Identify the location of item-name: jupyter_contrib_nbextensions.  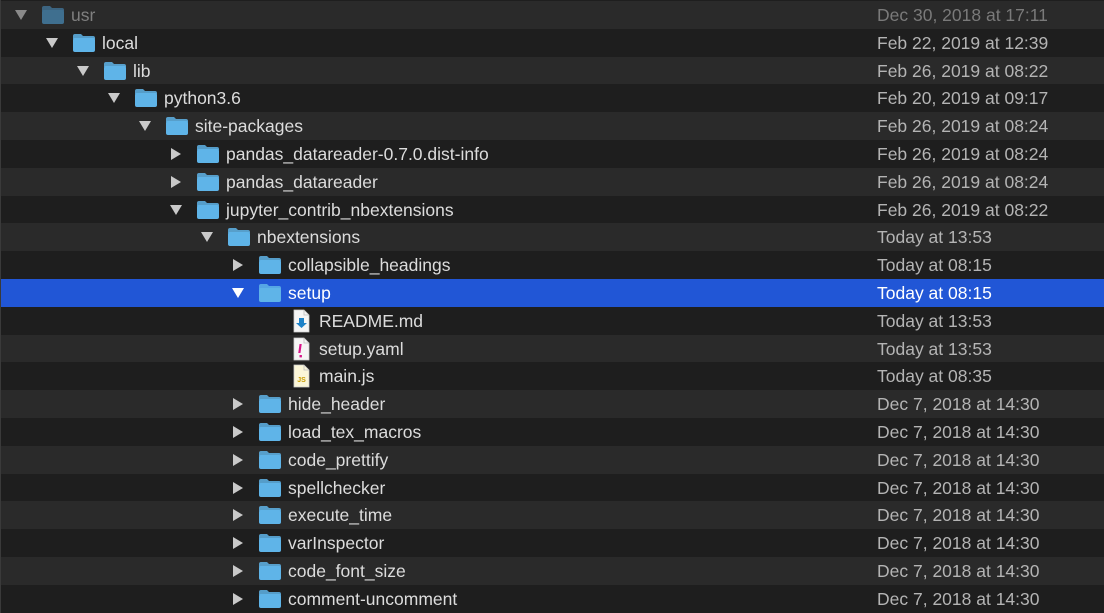
(340, 209).